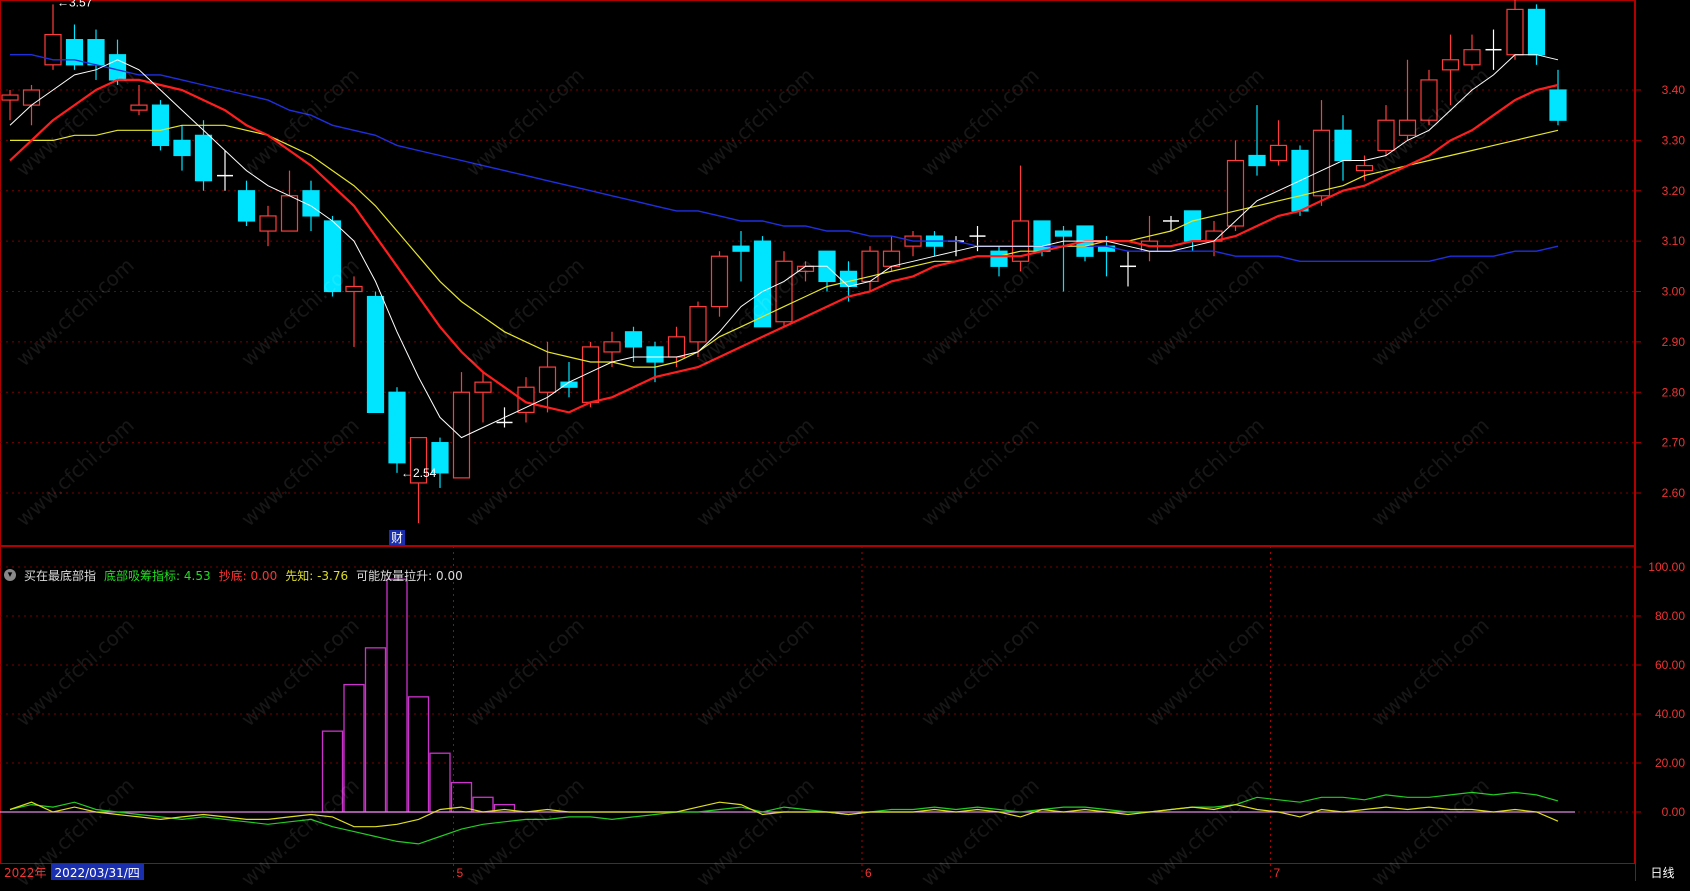 The image size is (1690, 891). What do you see at coordinates (1670, 763) in the screenshot?
I see `indicator-tick-label: 20.00` at bounding box center [1670, 763].